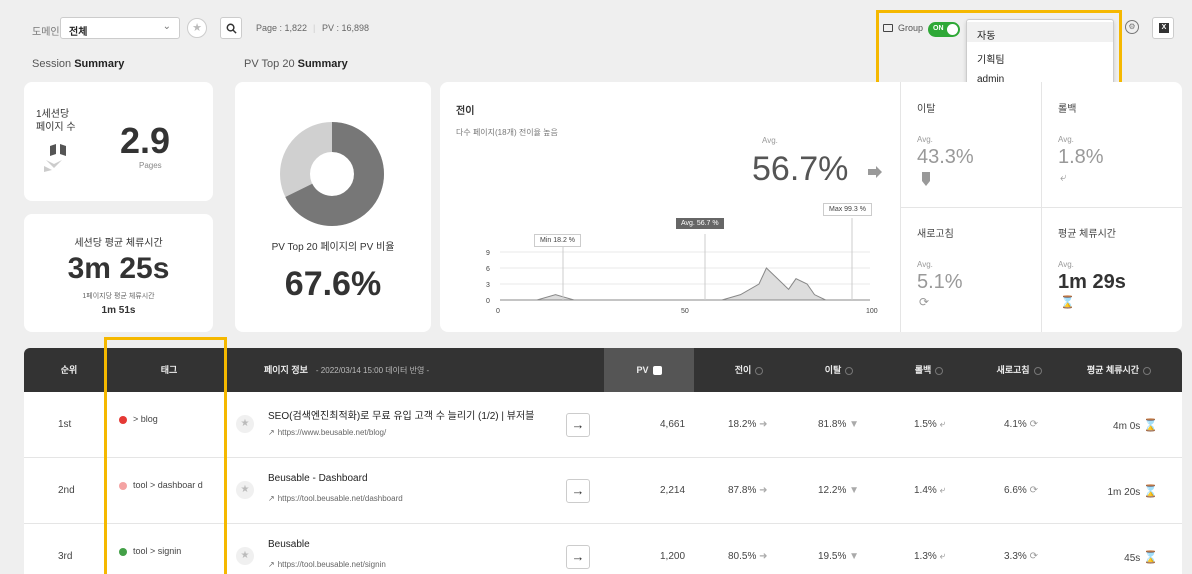 The image size is (1192, 574). I want to click on refresh-cell: 3.3% ⟳, so click(1021, 556).